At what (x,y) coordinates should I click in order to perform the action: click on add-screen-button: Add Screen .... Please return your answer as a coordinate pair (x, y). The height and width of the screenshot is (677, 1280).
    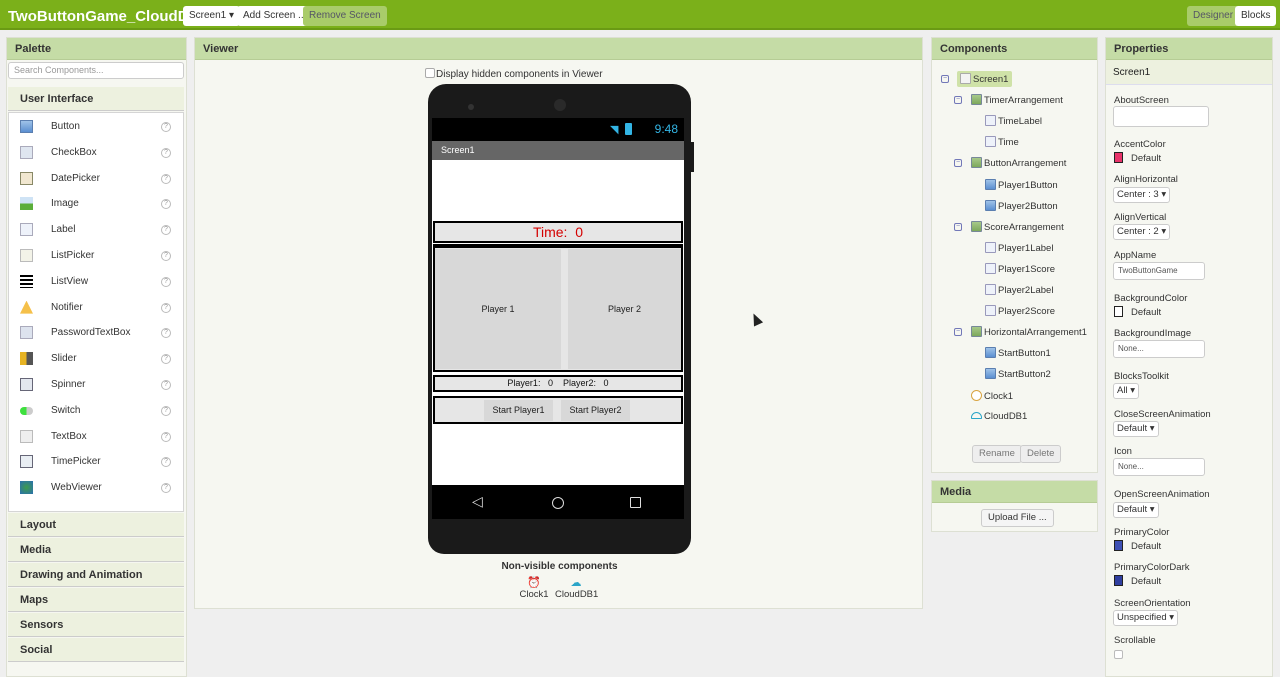
    Looking at the image, I should click on (275, 16).